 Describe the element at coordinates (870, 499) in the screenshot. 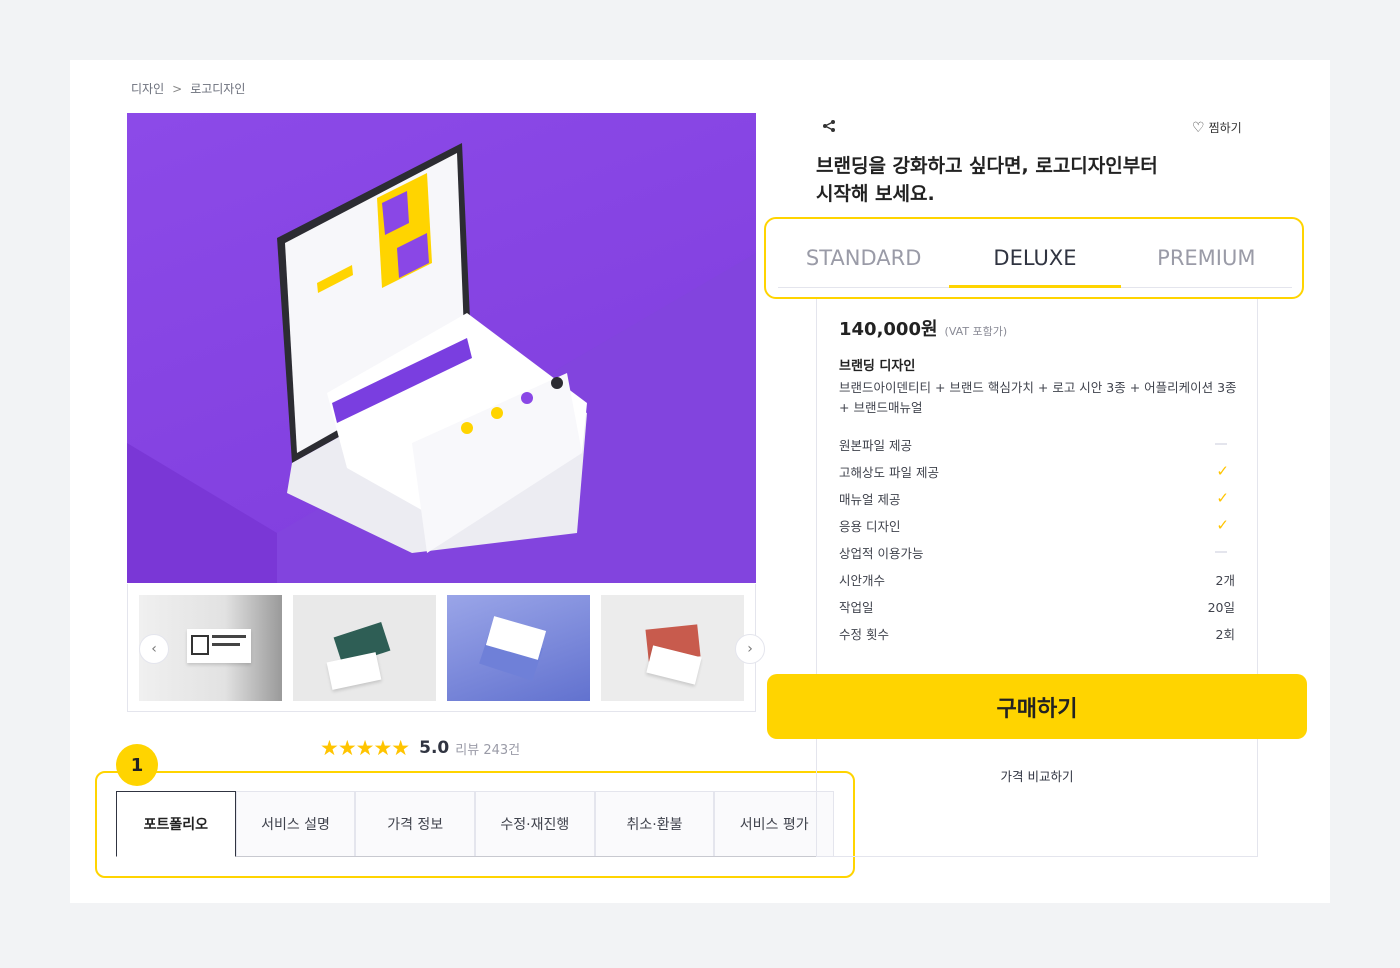

I see `feature-label: 매뉴얼 제공` at that location.